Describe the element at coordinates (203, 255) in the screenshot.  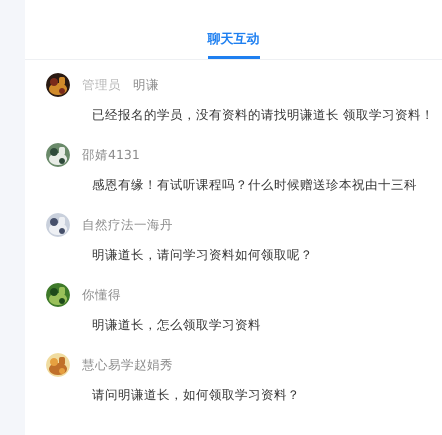
I see `message-text: 明谦道长，请问学习资料如何领取呢？` at that location.